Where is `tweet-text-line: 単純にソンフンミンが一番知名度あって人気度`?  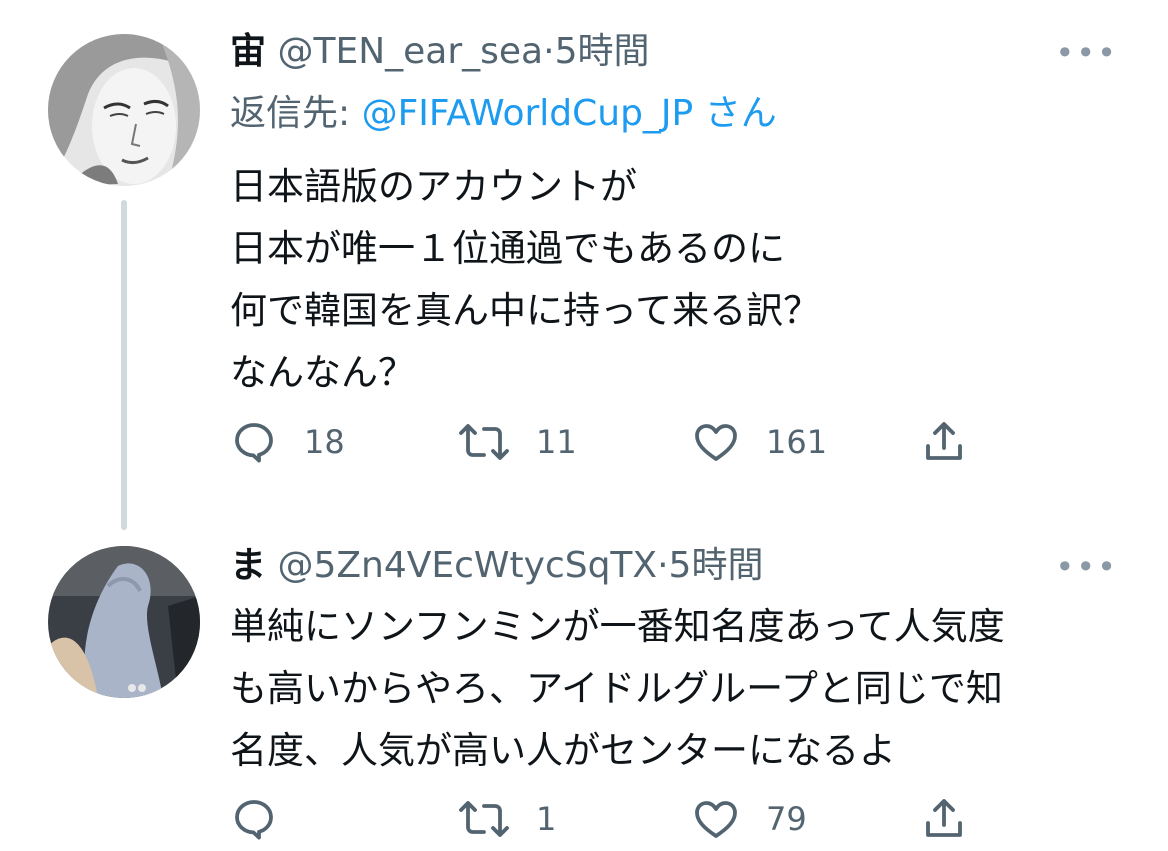 tweet-text-line: 単純にソンフンミンが一番知名度あって人気度 is located at coordinates (617, 626).